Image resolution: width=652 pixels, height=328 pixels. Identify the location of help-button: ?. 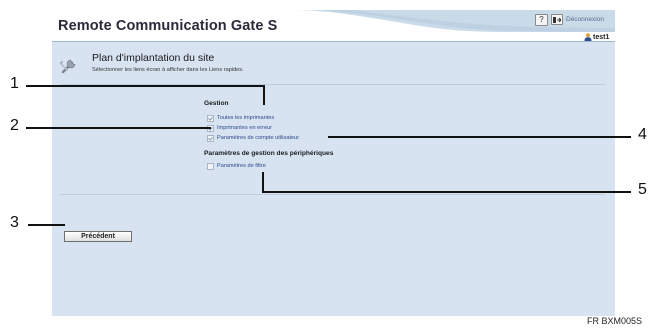
(541, 20).